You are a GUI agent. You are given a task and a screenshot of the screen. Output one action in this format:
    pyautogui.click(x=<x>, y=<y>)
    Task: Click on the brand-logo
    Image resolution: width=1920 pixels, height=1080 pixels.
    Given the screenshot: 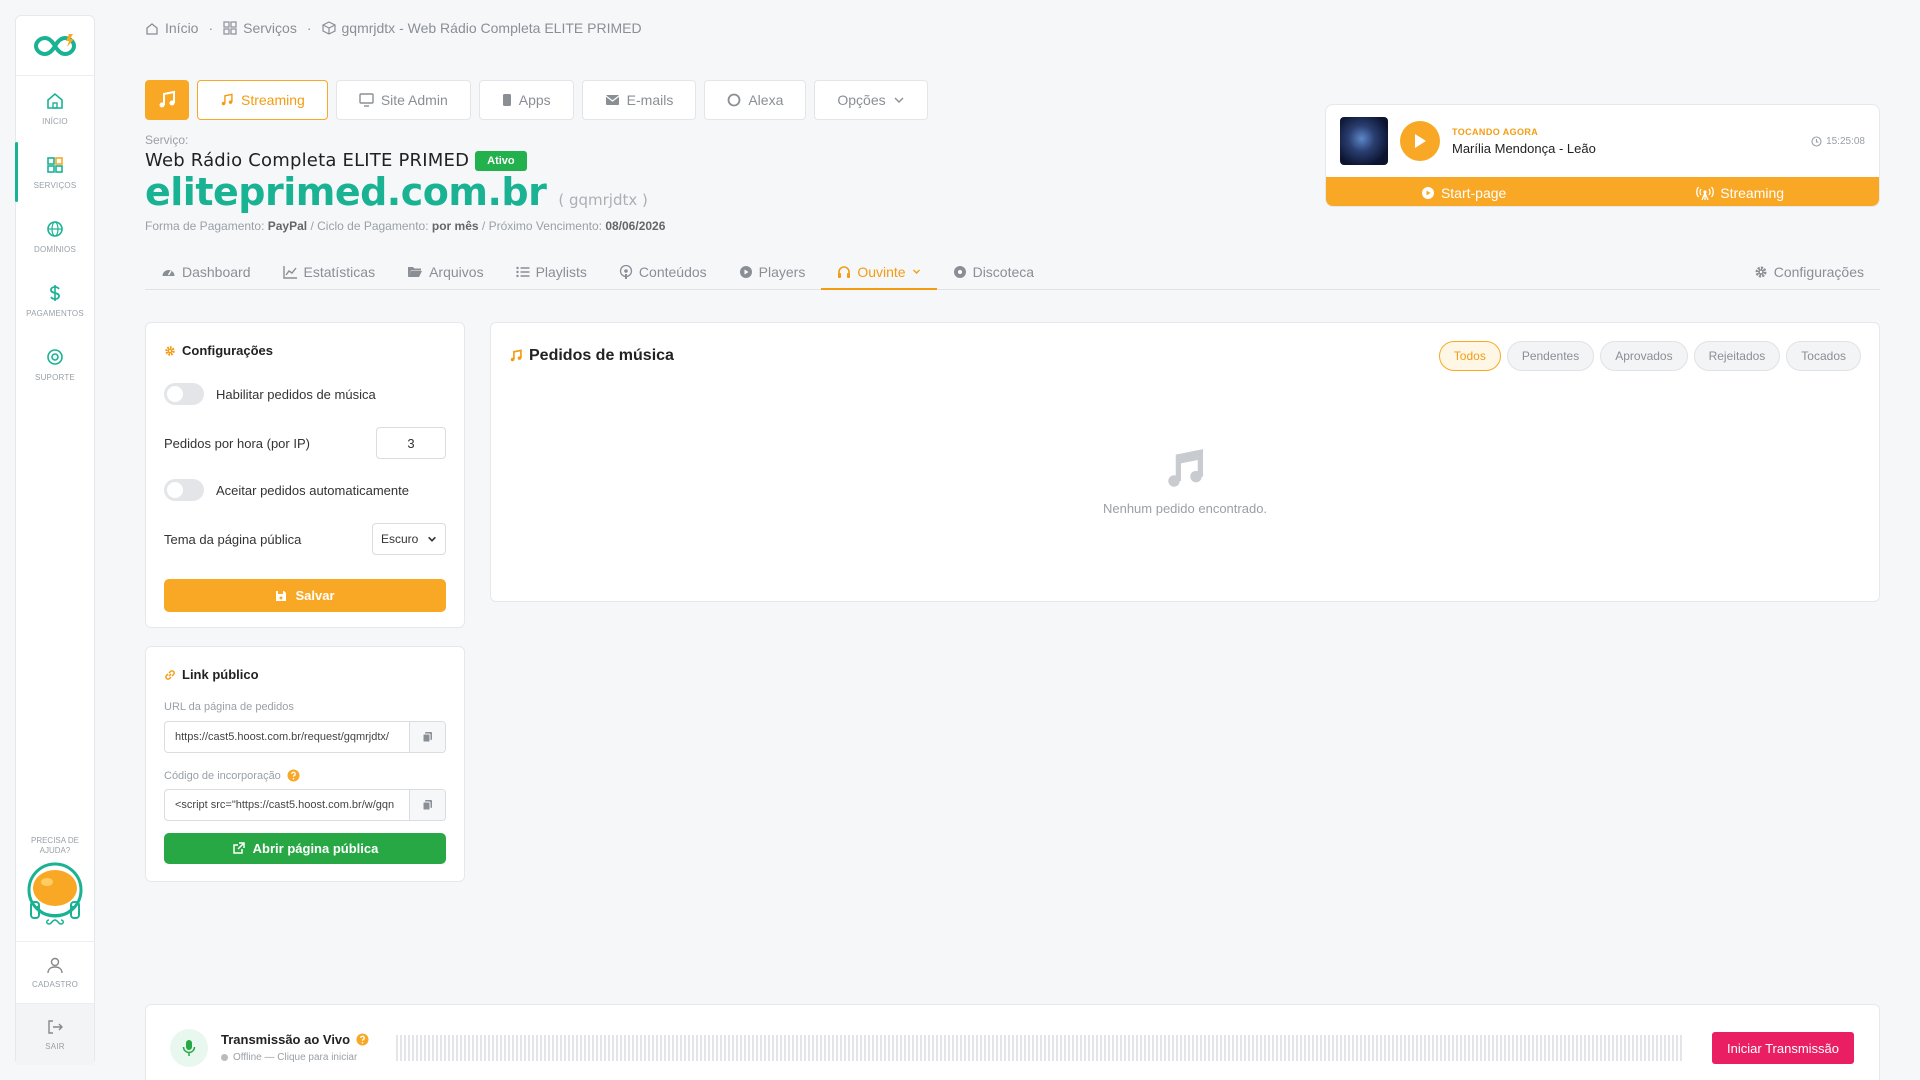 What is the action you would take?
    pyautogui.click(x=55, y=46)
    